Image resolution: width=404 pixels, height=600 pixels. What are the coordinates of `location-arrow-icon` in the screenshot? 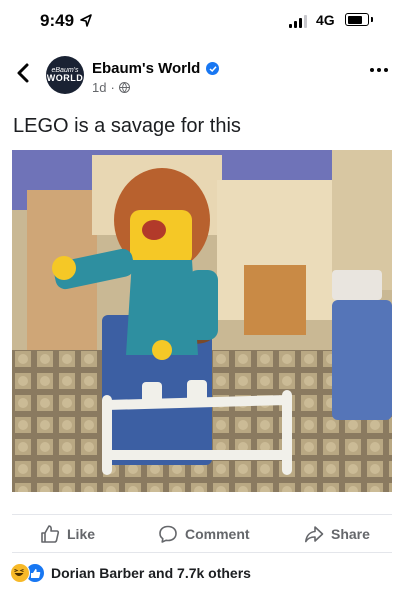 It's located at (86, 20).